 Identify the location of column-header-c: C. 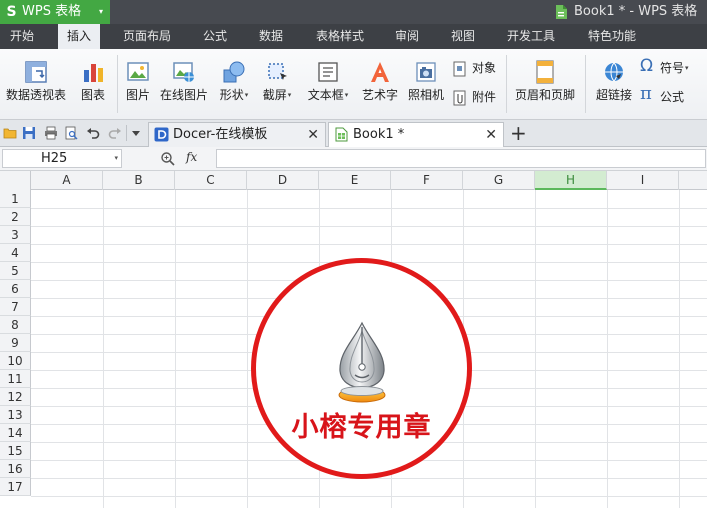
(211, 180).